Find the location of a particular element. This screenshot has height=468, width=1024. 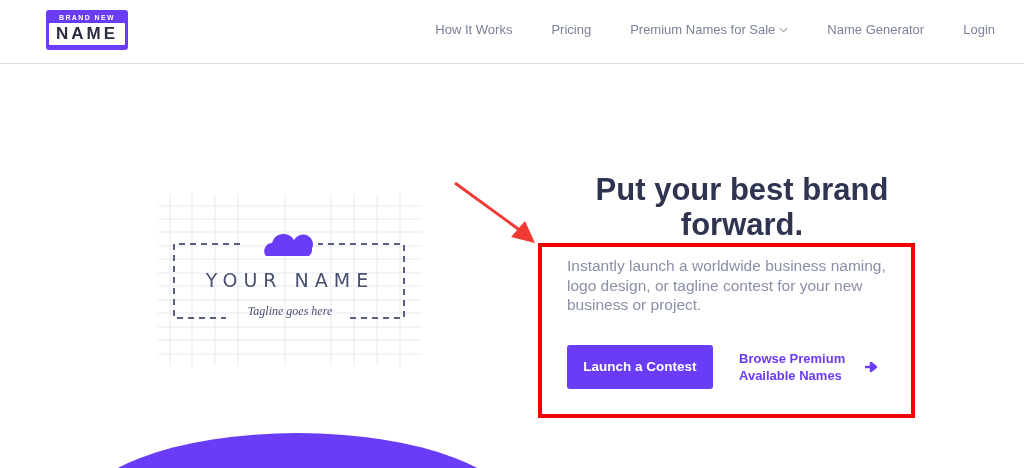

nav-link: Login is located at coordinates (979, 29).